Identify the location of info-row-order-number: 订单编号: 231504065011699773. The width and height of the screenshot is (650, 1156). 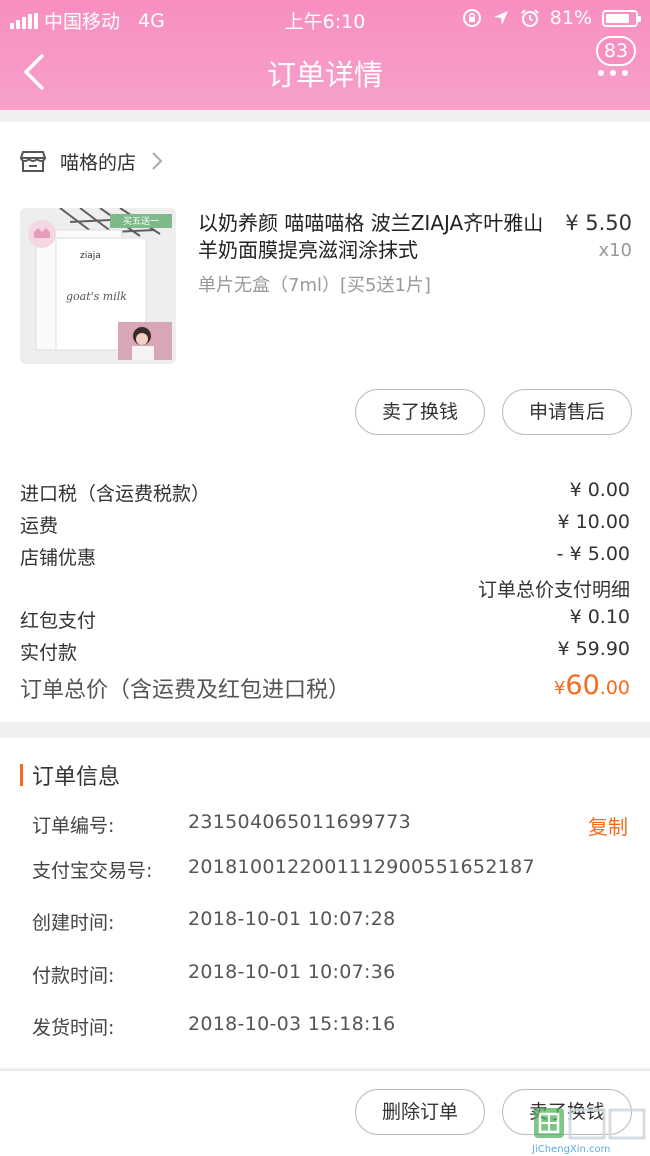
(331, 826).